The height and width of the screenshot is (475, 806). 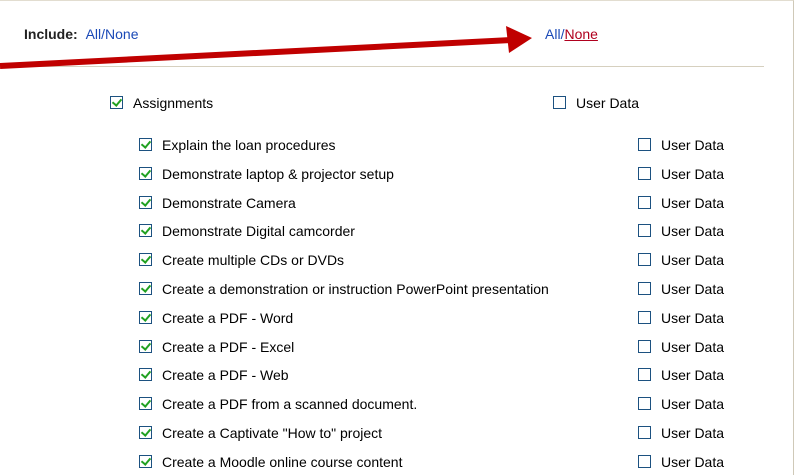 I want to click on right-all-none-links: All/None, so click(x=571, y=34).